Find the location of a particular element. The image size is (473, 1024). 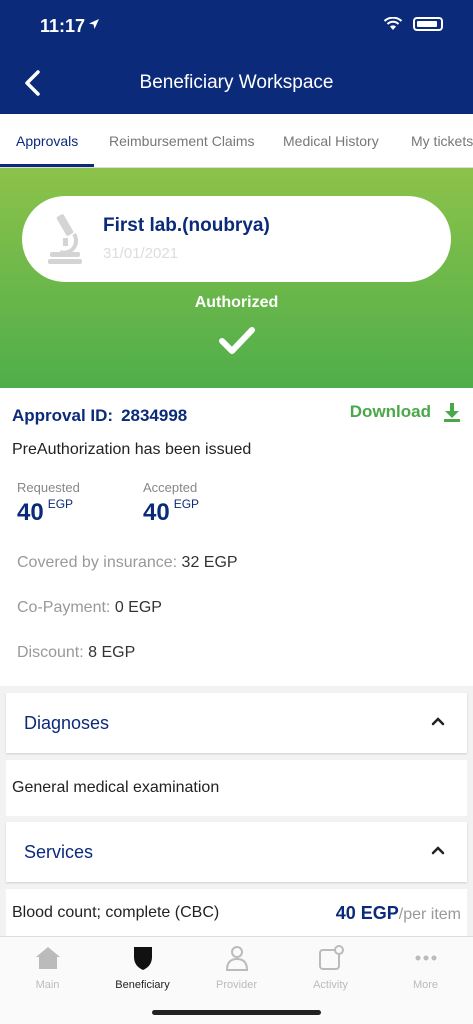

approval-date: 31/01/2021 is located at coordinates (141, 253).